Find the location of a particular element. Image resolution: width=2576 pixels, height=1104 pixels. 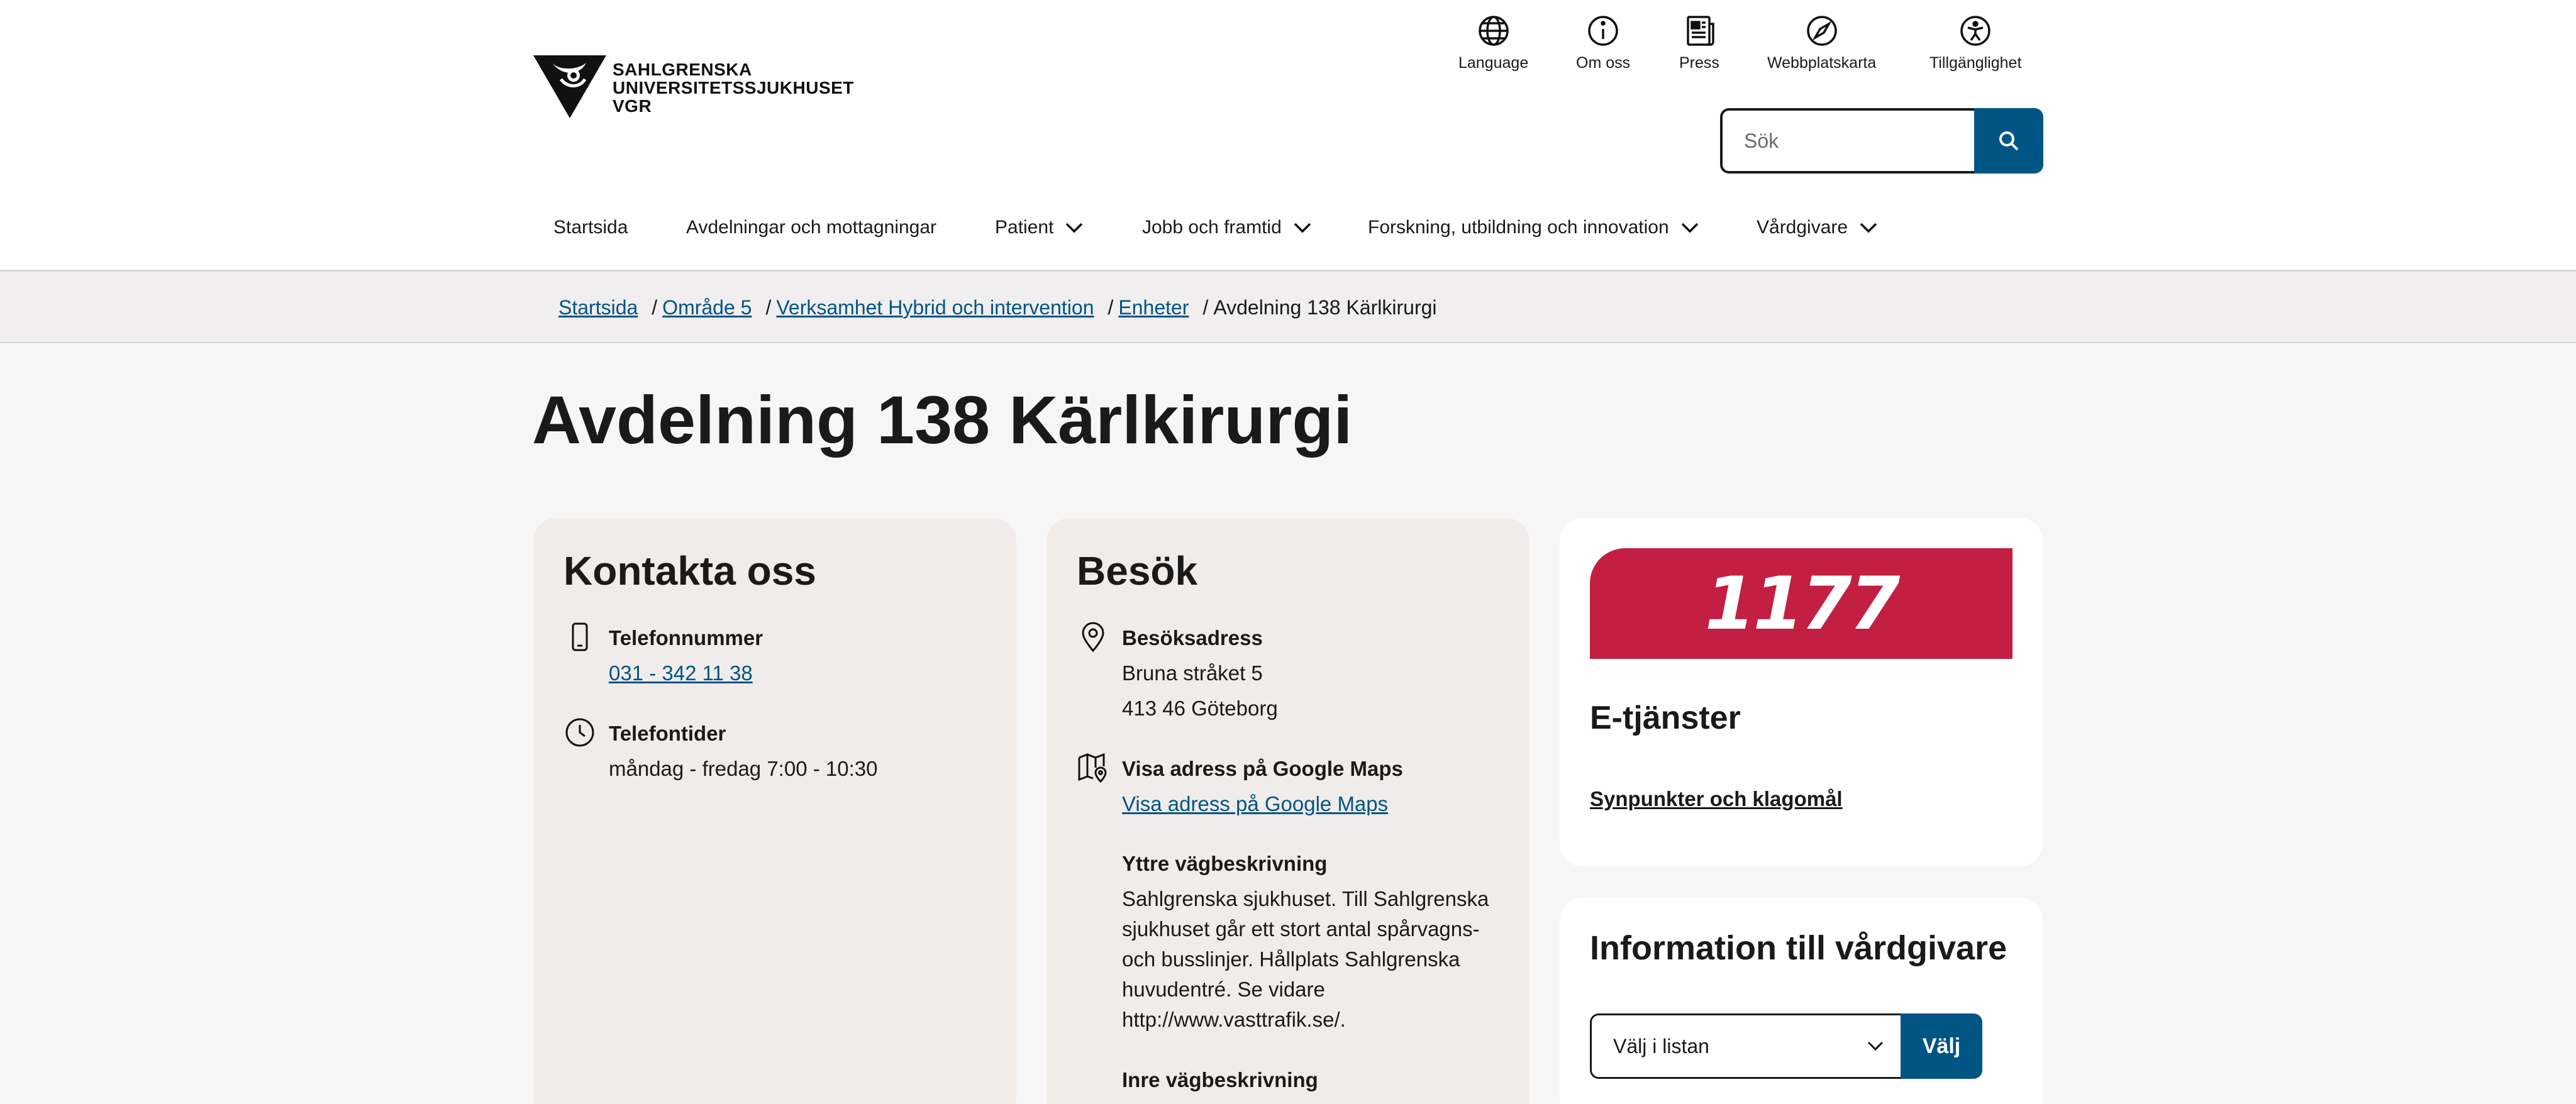

globe-icon is located at coordinates (1493, 31).